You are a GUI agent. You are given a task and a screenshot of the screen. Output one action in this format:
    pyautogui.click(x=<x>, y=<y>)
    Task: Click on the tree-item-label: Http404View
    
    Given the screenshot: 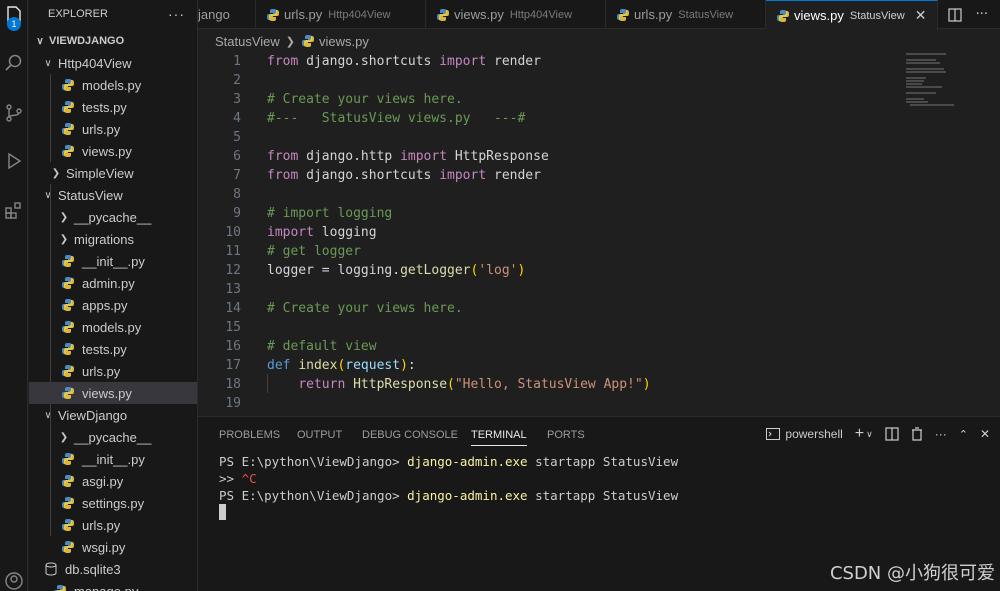 What is the action you would take?
    pyautogui.click(x=95, y=63)
    